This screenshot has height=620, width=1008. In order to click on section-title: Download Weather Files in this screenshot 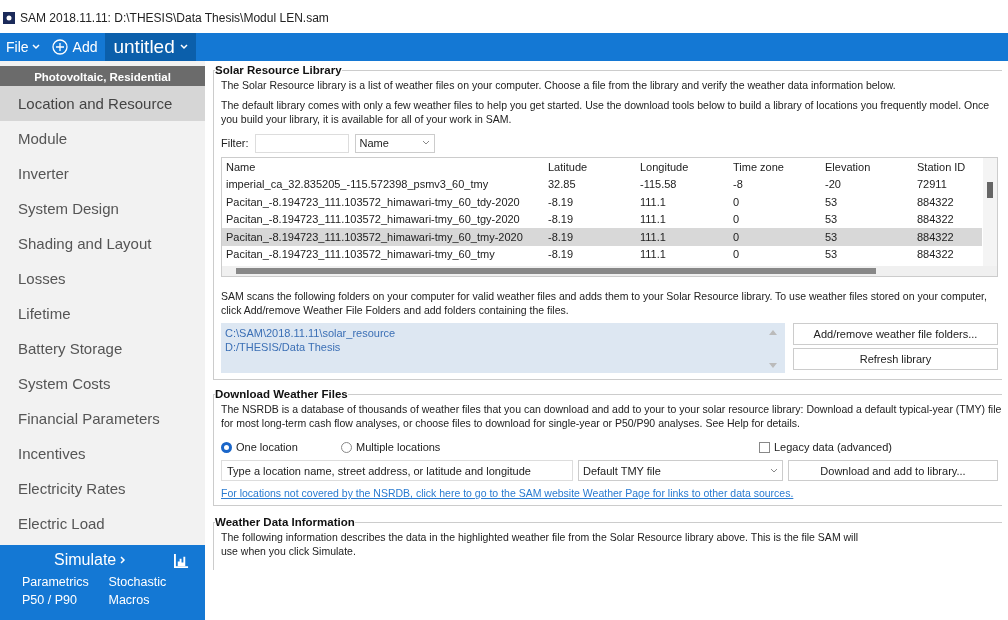, I will do `click(281, 394)`.